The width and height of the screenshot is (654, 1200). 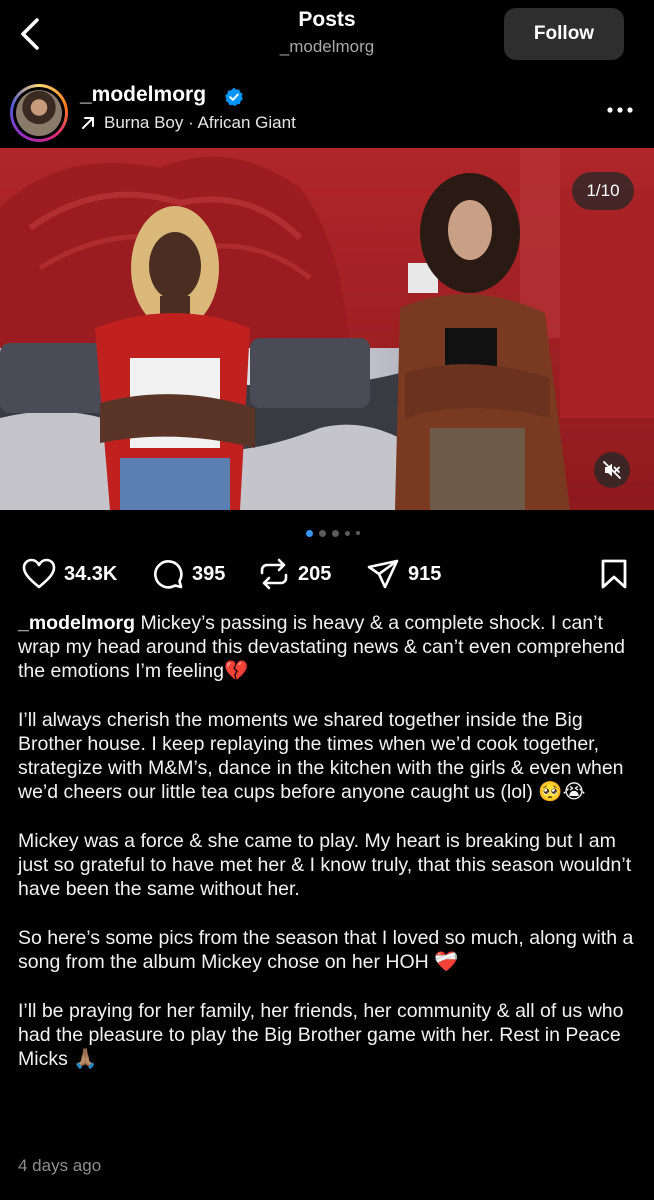 What do you see at coordinates (425, 573) in the screenshot?
I see `share-count: 915` at bounding box center [425, 573].